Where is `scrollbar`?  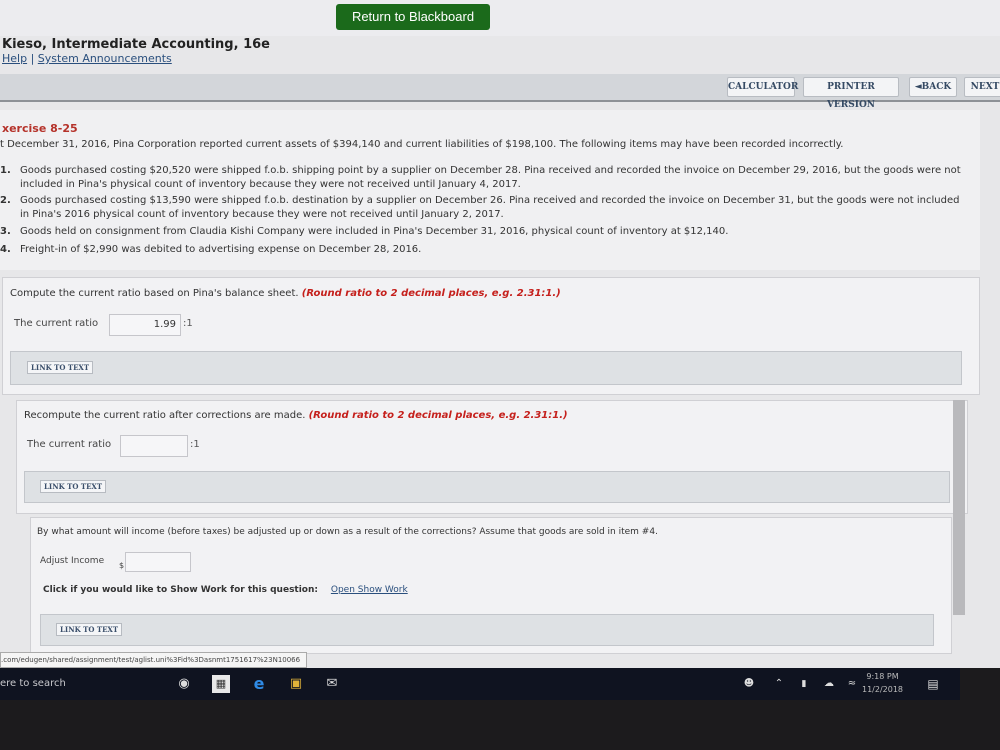
scrollbar is located at coordinates (959, 507).